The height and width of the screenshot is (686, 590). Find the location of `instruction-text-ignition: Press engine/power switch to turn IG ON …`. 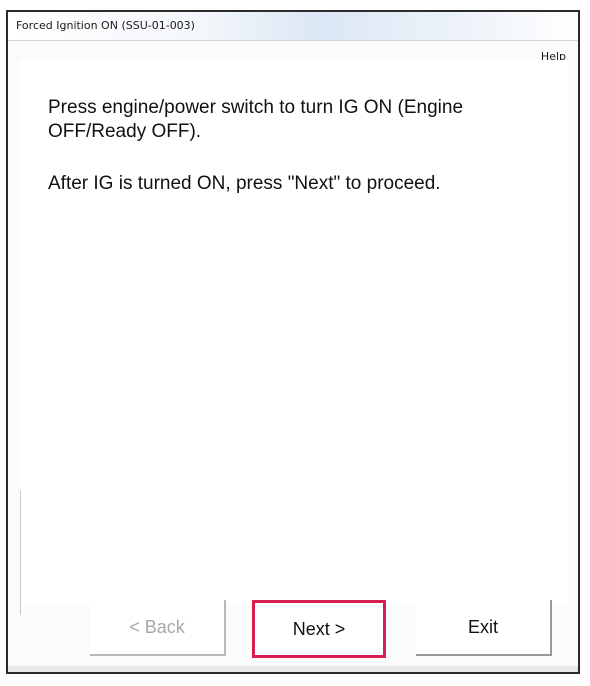

instruction-text-ignition: Press engine/power switch to turn IG ON … is located at coordinates (256, 119).